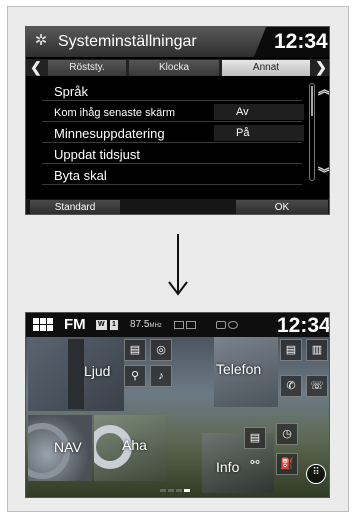 Image resolution: width=356 pixels, height=518 pixels. What do you see at coordinates (127, 41) in the screenshot?
I see `screen-title: Systeminställningar` at bounding box center [127, 41].